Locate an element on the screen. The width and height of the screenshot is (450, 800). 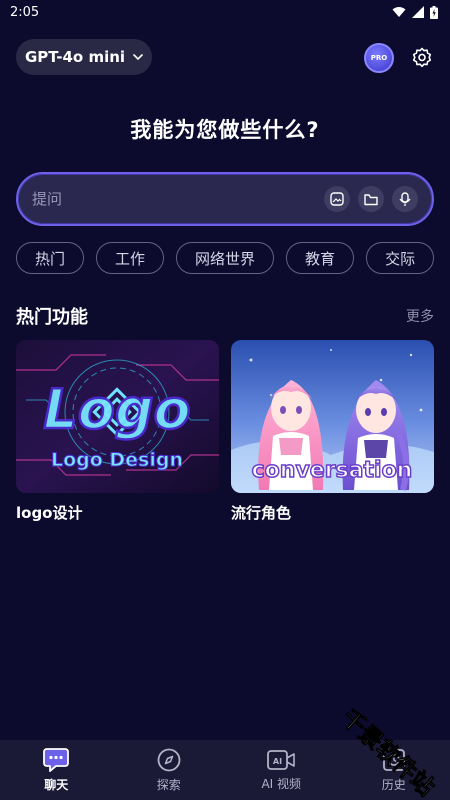
gear-icon is located at coordinates (422, 57).